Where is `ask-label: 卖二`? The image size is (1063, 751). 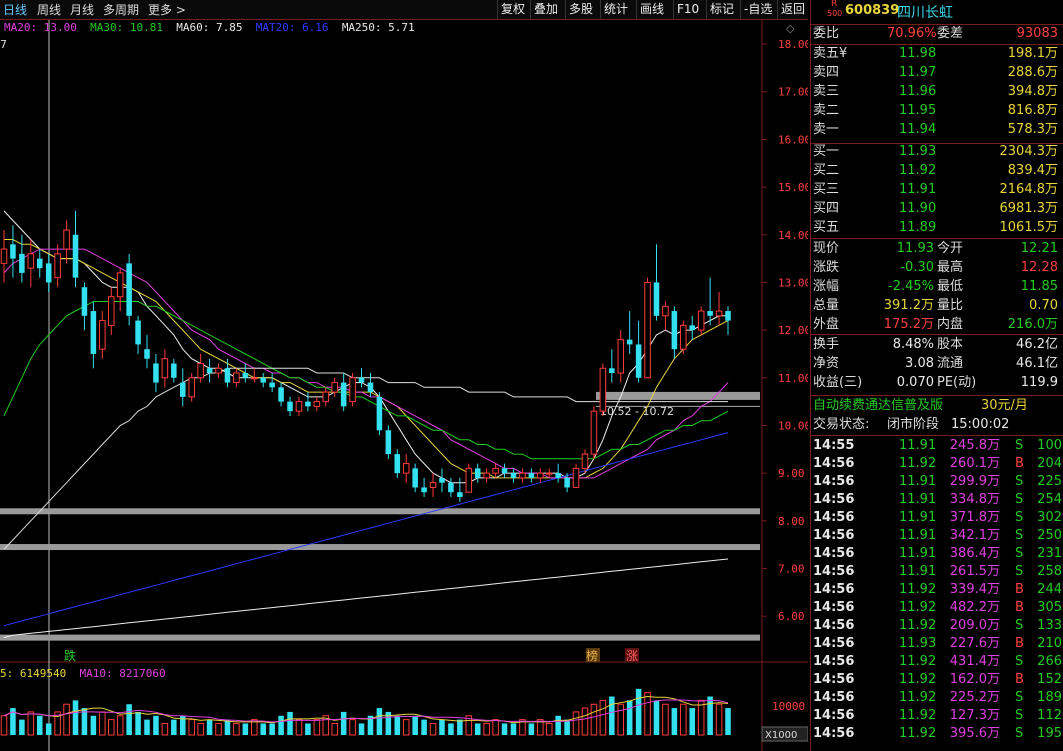 ask-label: 卖二 is located at coordinates (826, 110).